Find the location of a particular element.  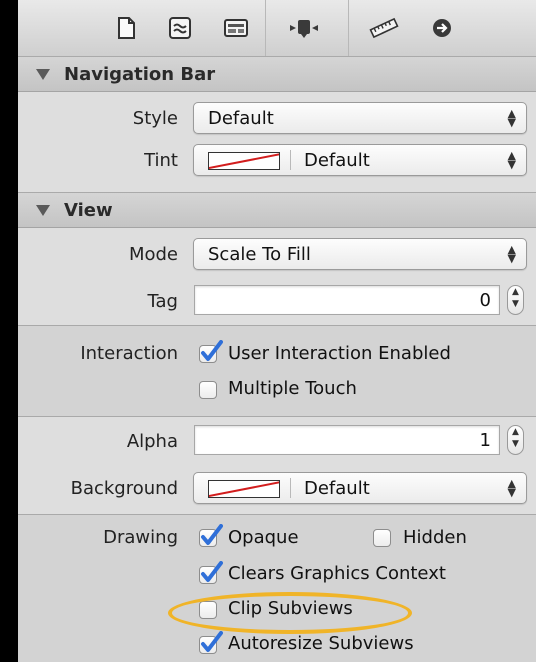

background-label: Background is located at coordinates (124, 488).